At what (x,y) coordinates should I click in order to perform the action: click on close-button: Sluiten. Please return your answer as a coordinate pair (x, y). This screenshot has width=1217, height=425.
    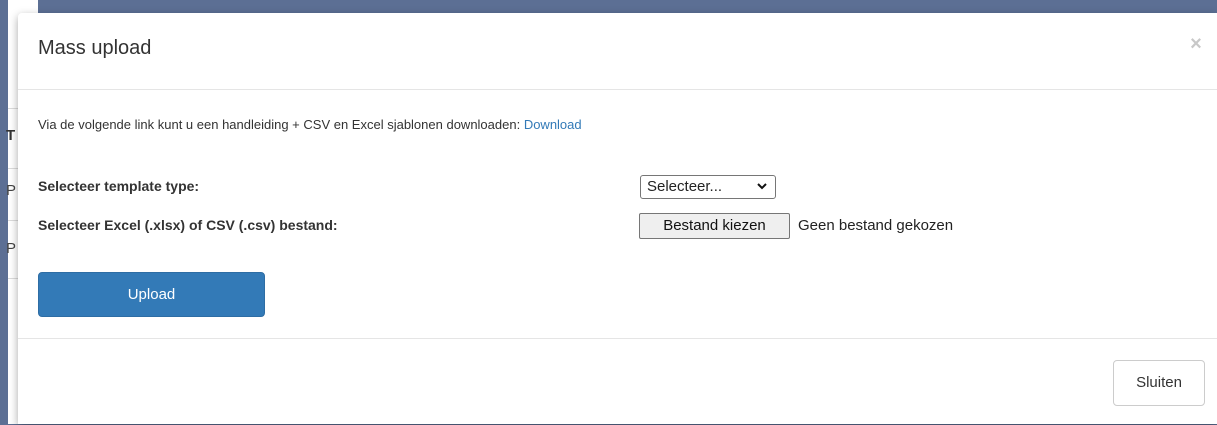
    Looking at the image, I should click on (1159, 383).